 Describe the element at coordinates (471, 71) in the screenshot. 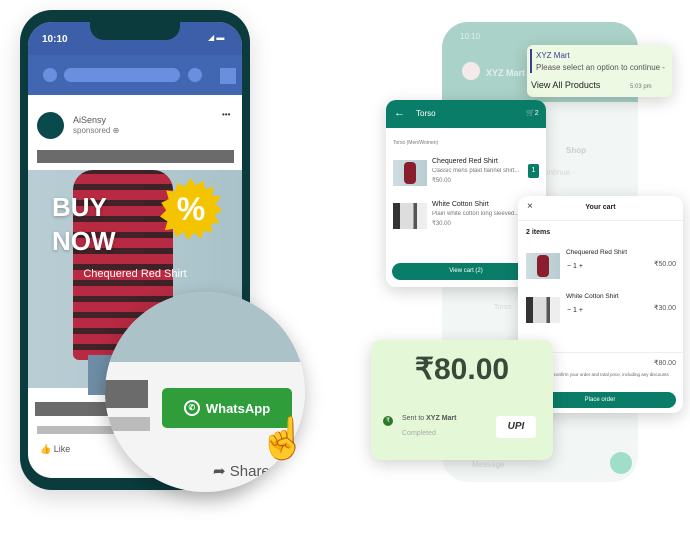

I see `contact-avatar` at that location.